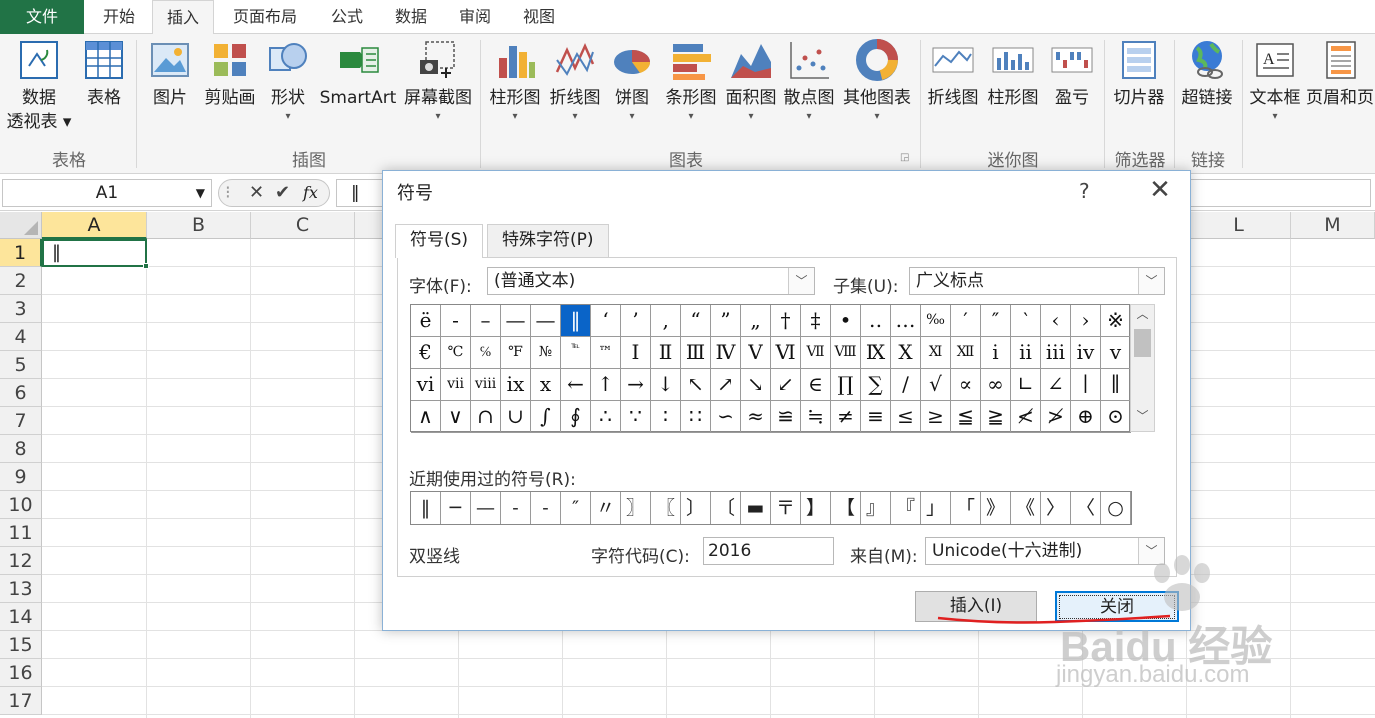 The height and width of the screenshot is (718, 1375). Describe the element at coordinates (21, 533) in the screenshot. I see `row-header: 11` at that location.